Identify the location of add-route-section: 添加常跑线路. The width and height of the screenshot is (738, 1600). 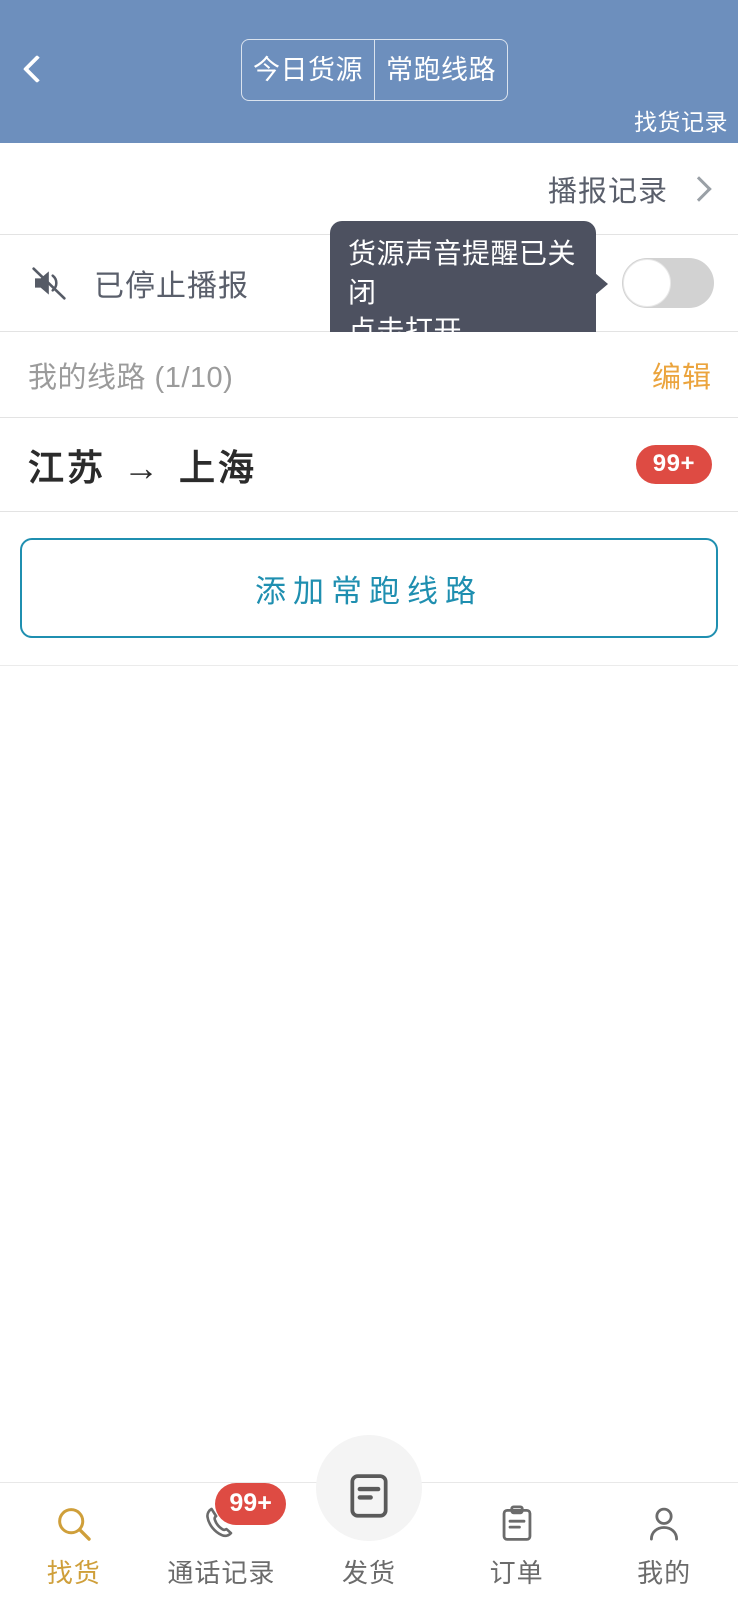
(369, 588).